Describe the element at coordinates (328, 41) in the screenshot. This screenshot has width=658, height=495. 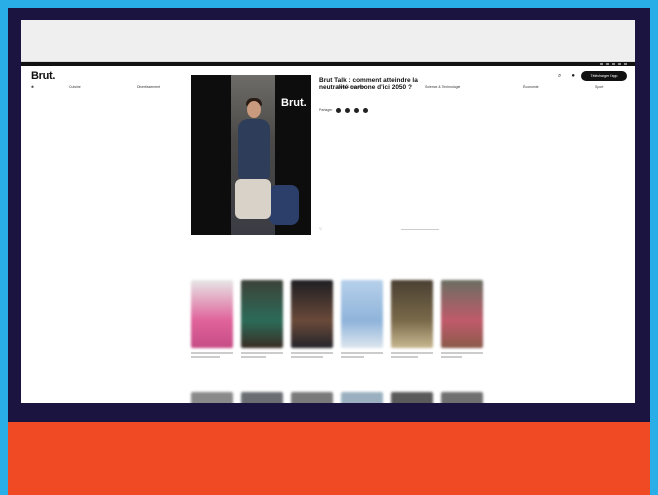
I see `browser-chrome` at that location.